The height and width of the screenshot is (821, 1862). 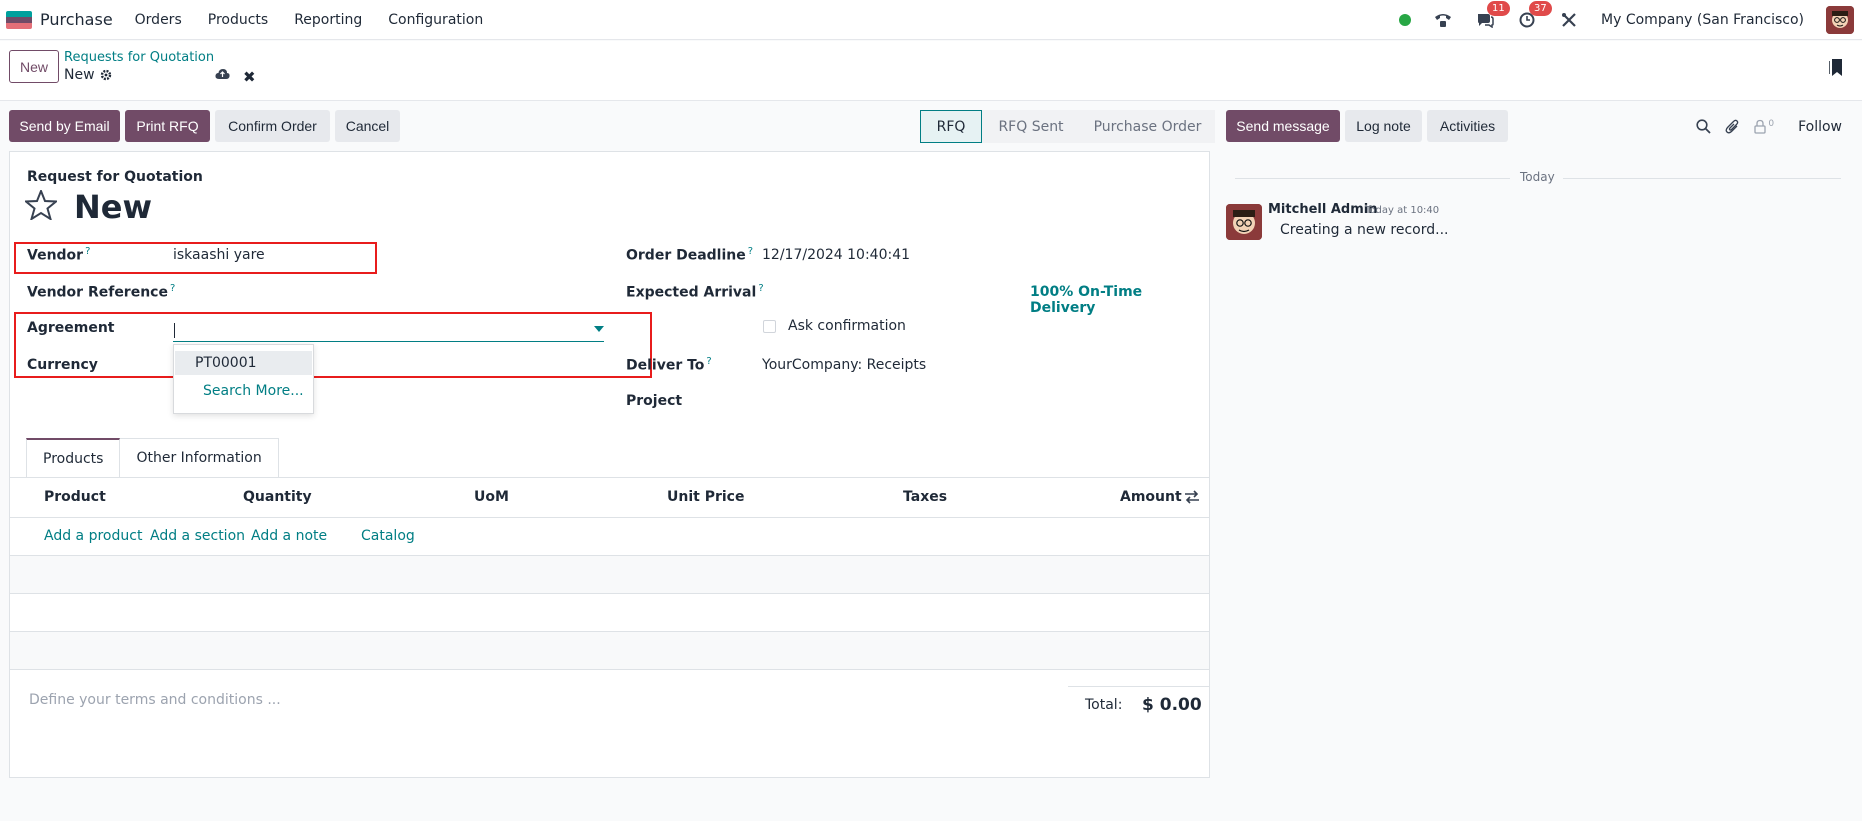 I want to click on status-bar: RFQ RFQ Sent Purchase Order, so click(x=1067, y=126).